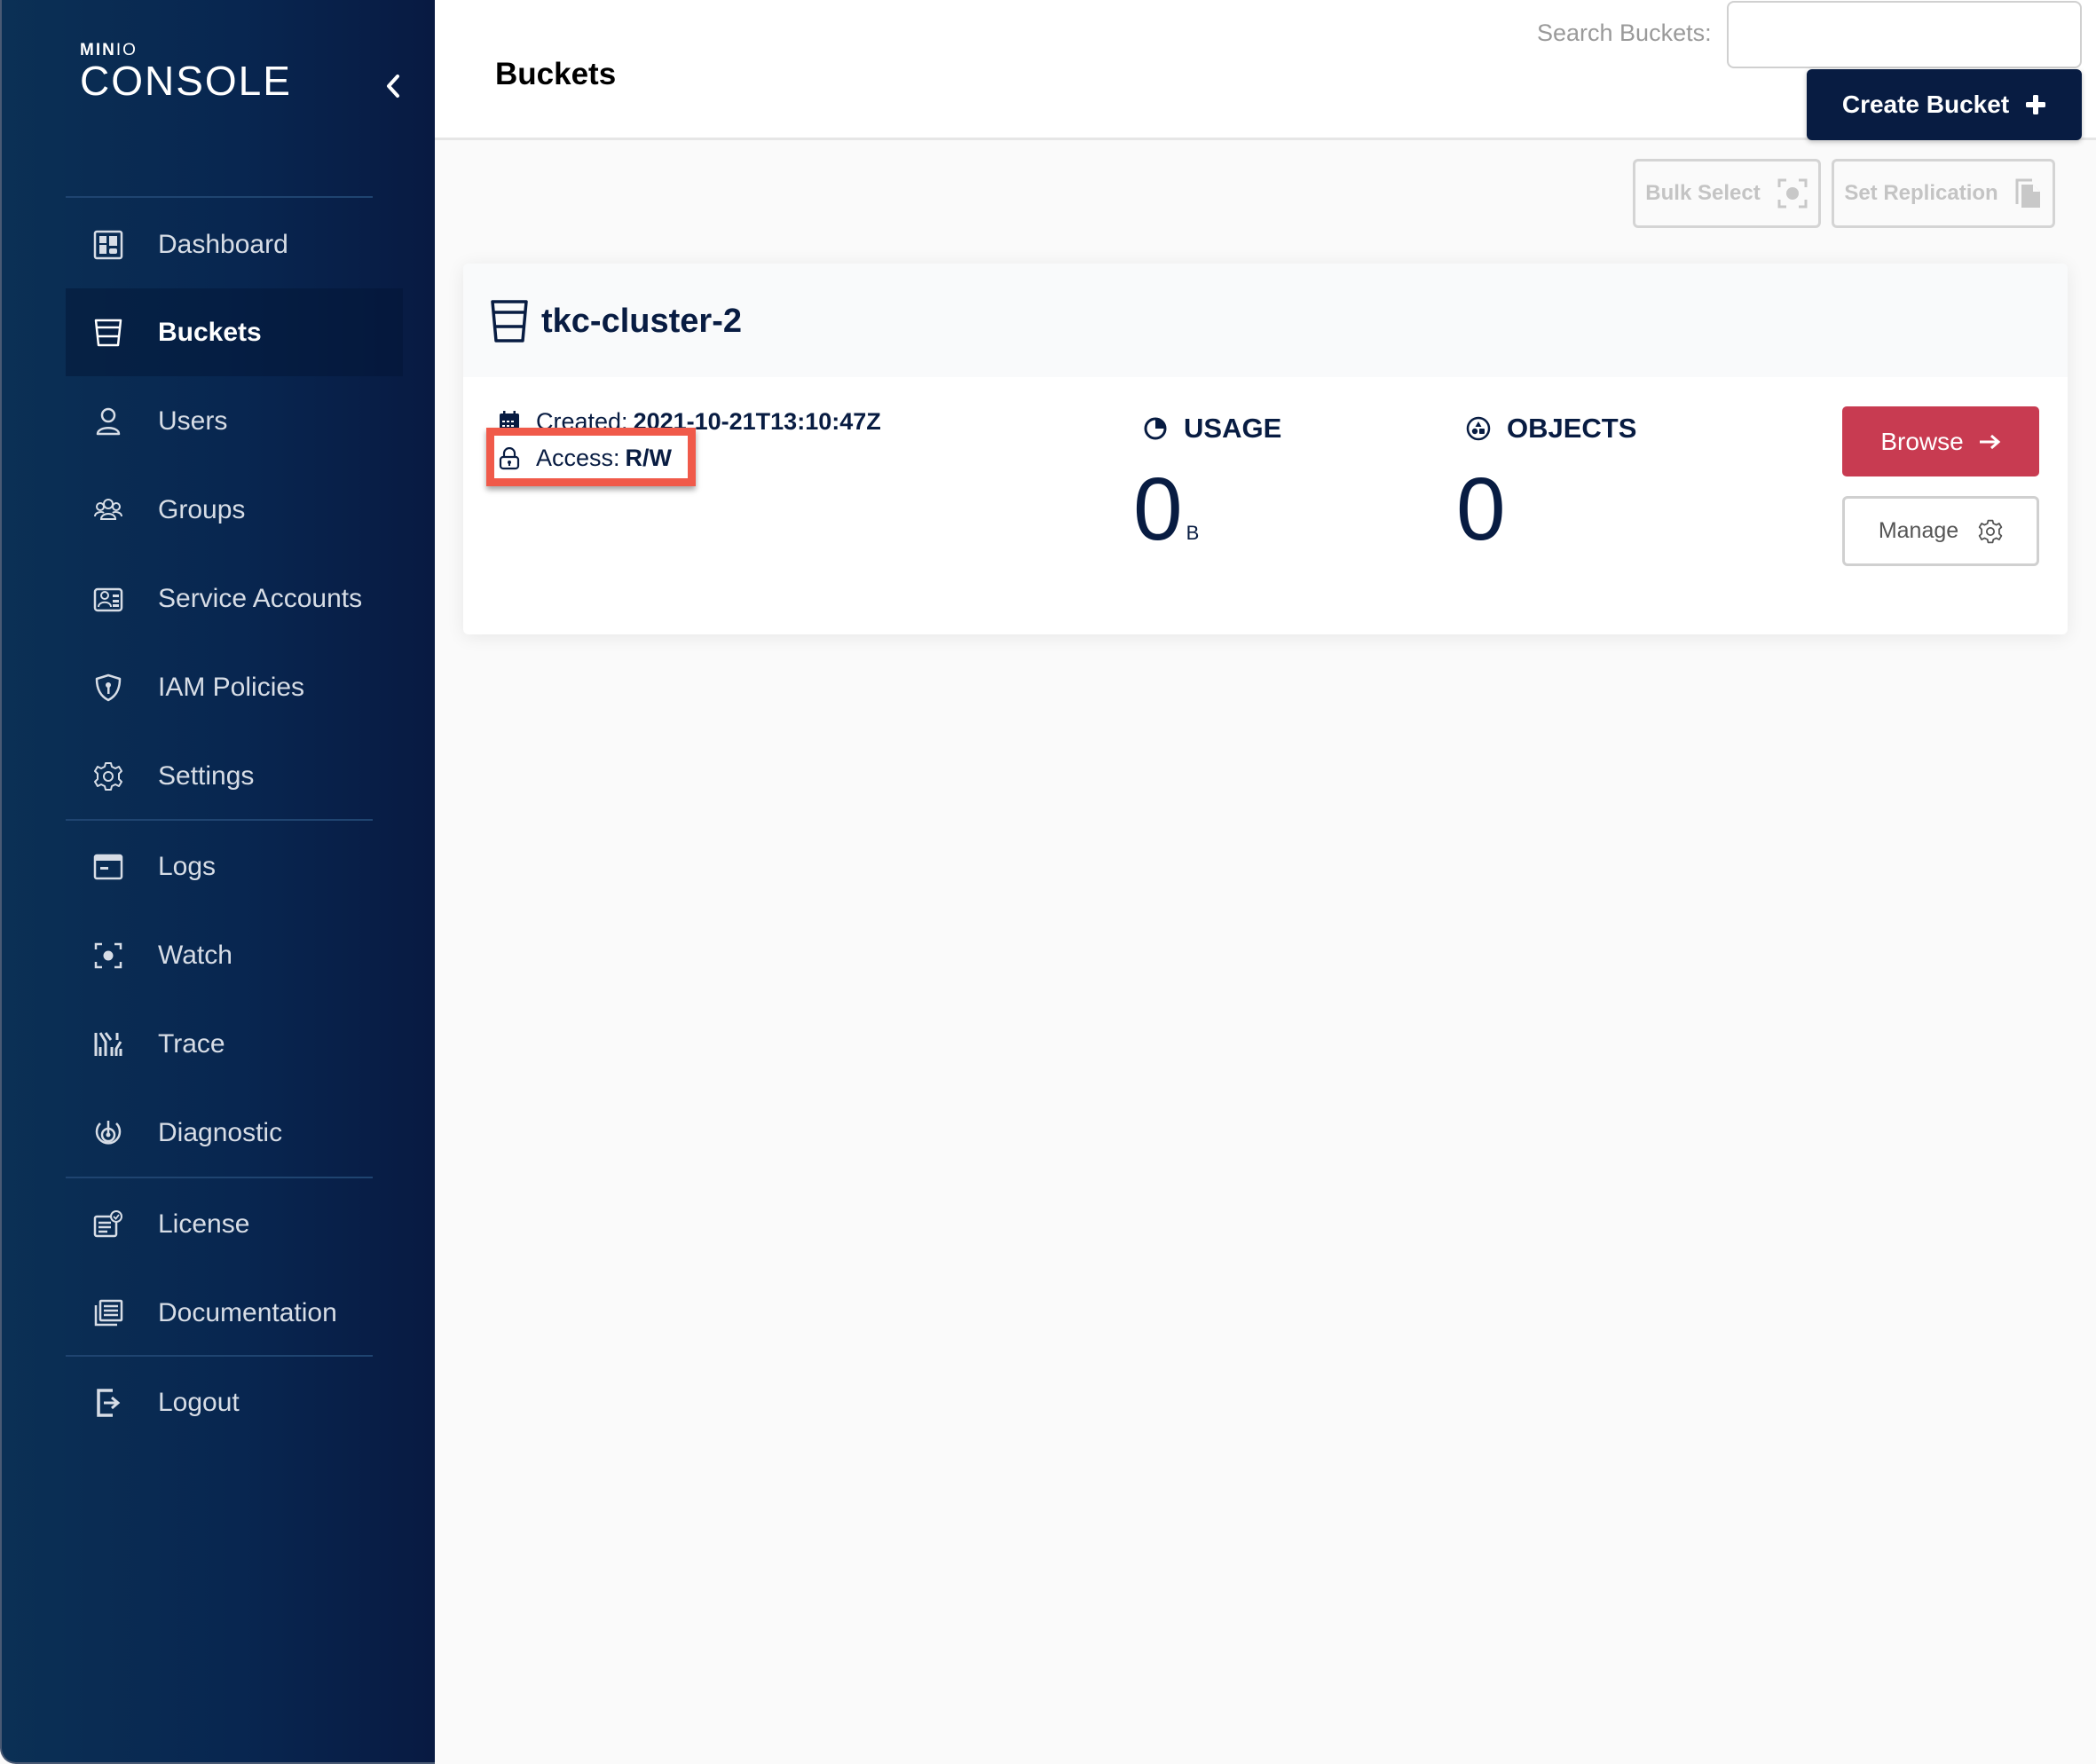 This screenshot has width=2096, height=1764. Describe the element at coordinates (1193, 533) in the screenshot. I see `usage-unit: B` at that location.